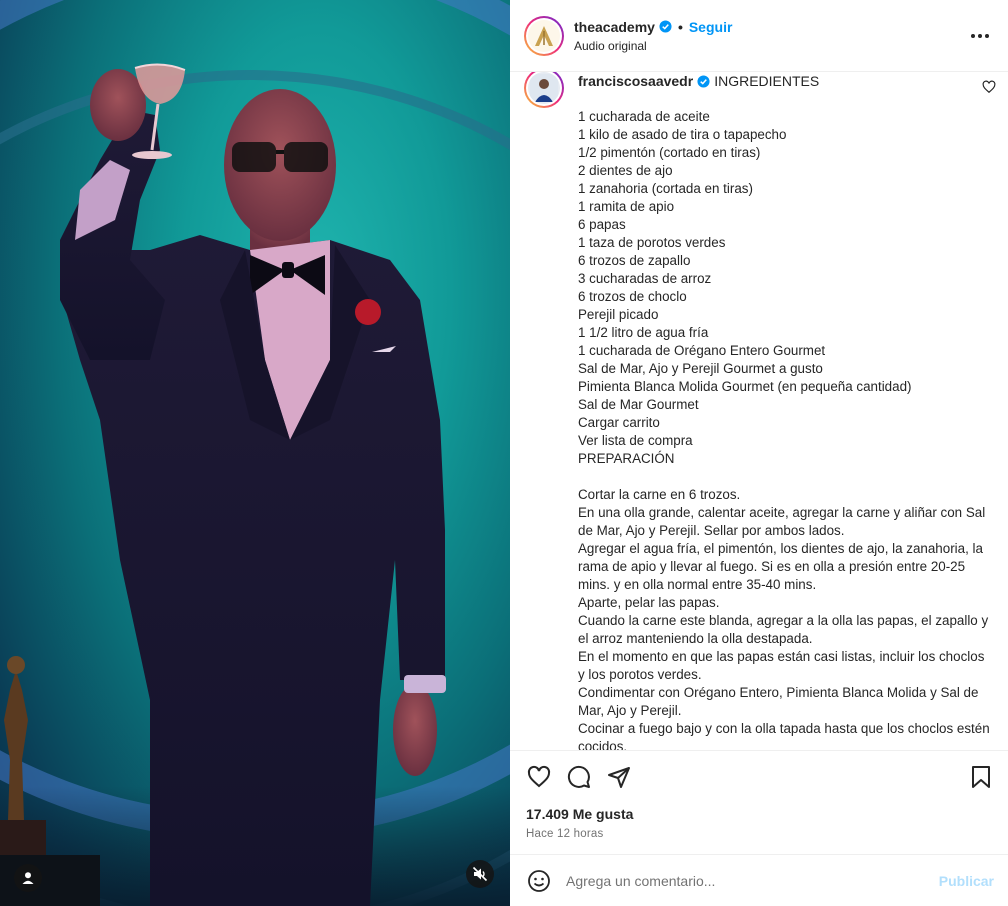 This screenshot has height=906, width=1008. I want to click on caption-line: 1 cucharada de aceite, so click(644, 116).